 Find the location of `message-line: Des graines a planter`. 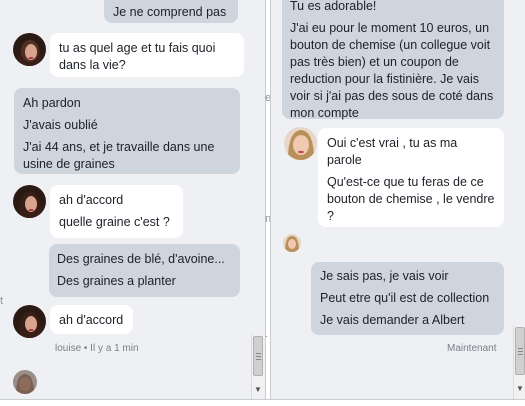

message-line: Des graines a planter is located at coordinates (116, 281).